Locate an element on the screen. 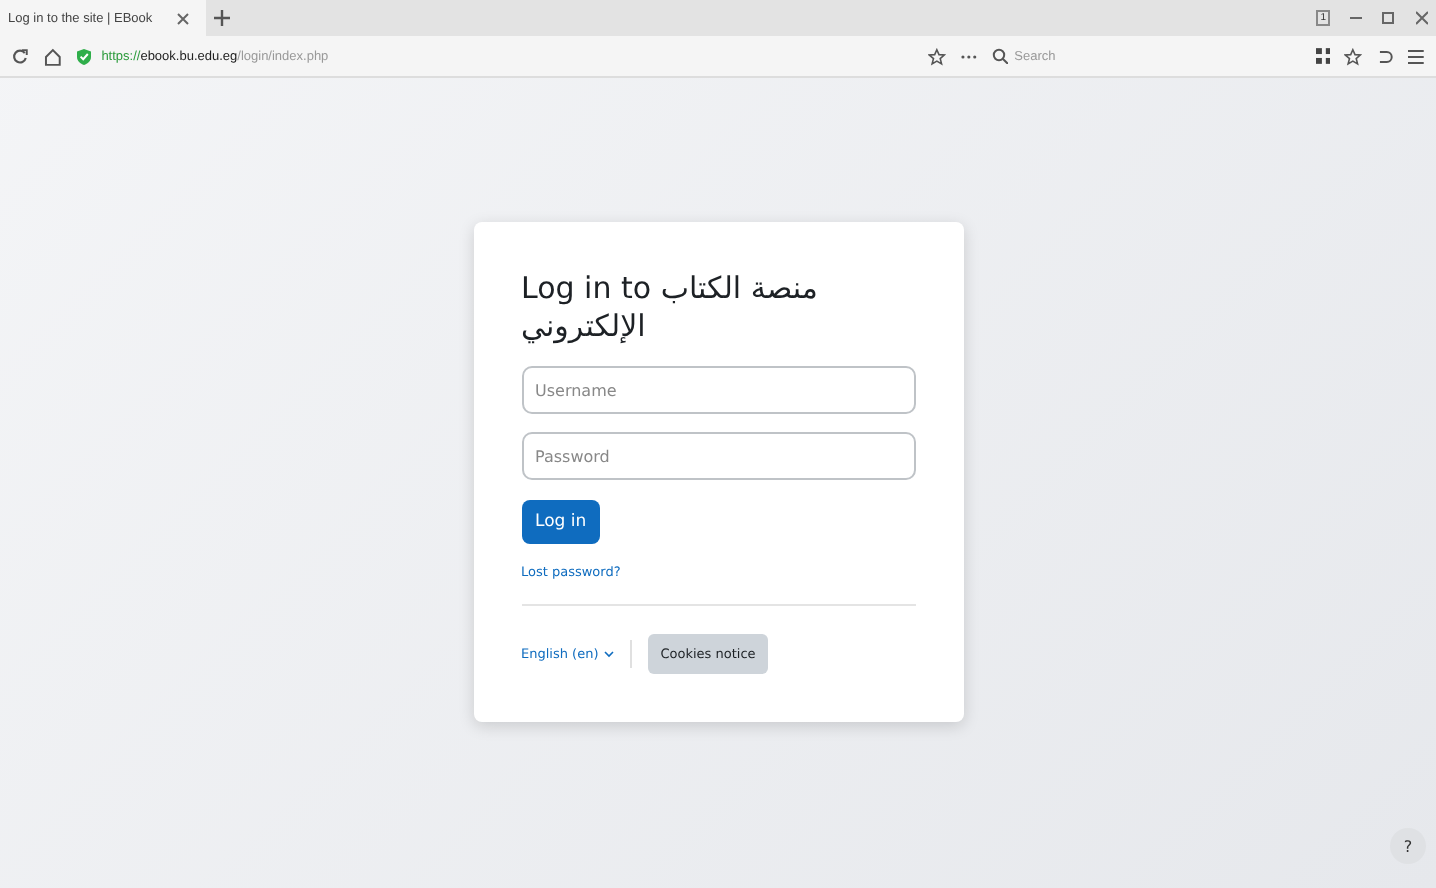 The image size is (1436, 888). help-button: ? is located at coordinates (1408, 846).